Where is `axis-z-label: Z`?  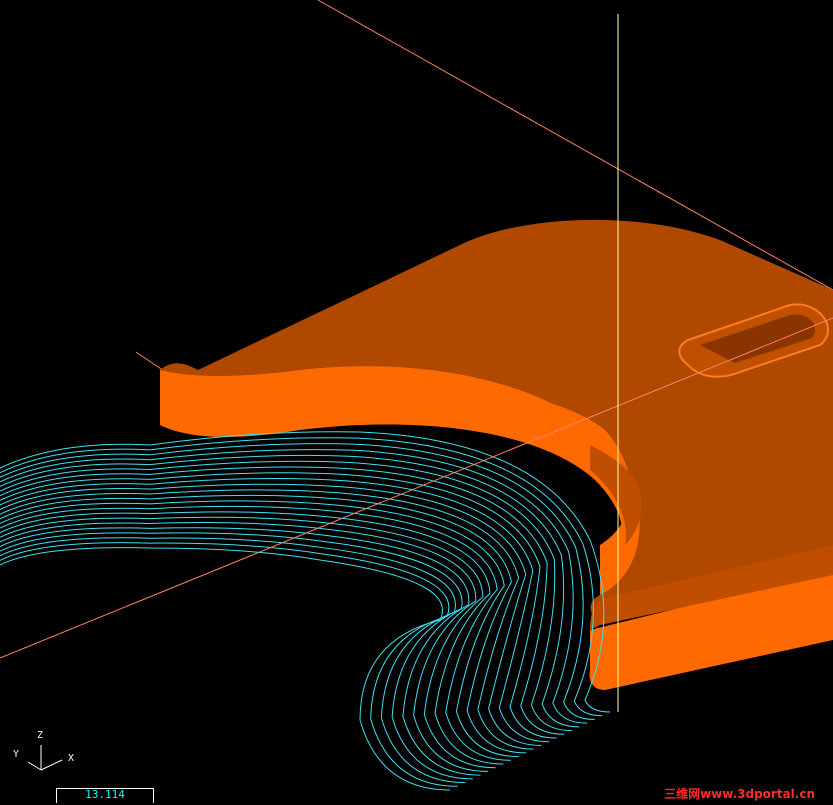 axis-z-label: Z is located at coordinates (40, 735).